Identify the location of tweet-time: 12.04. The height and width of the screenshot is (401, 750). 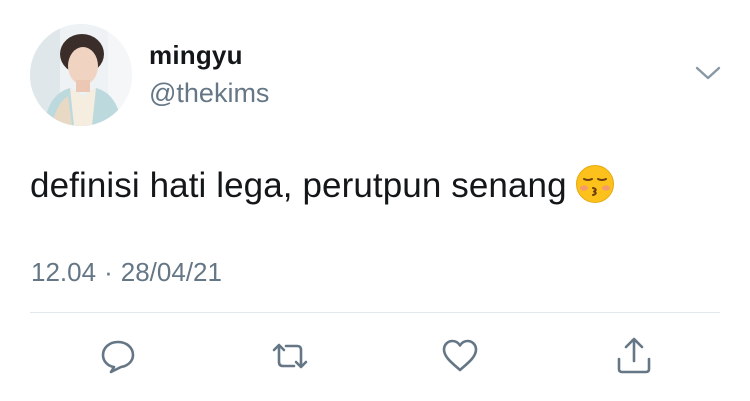
(64, 272).